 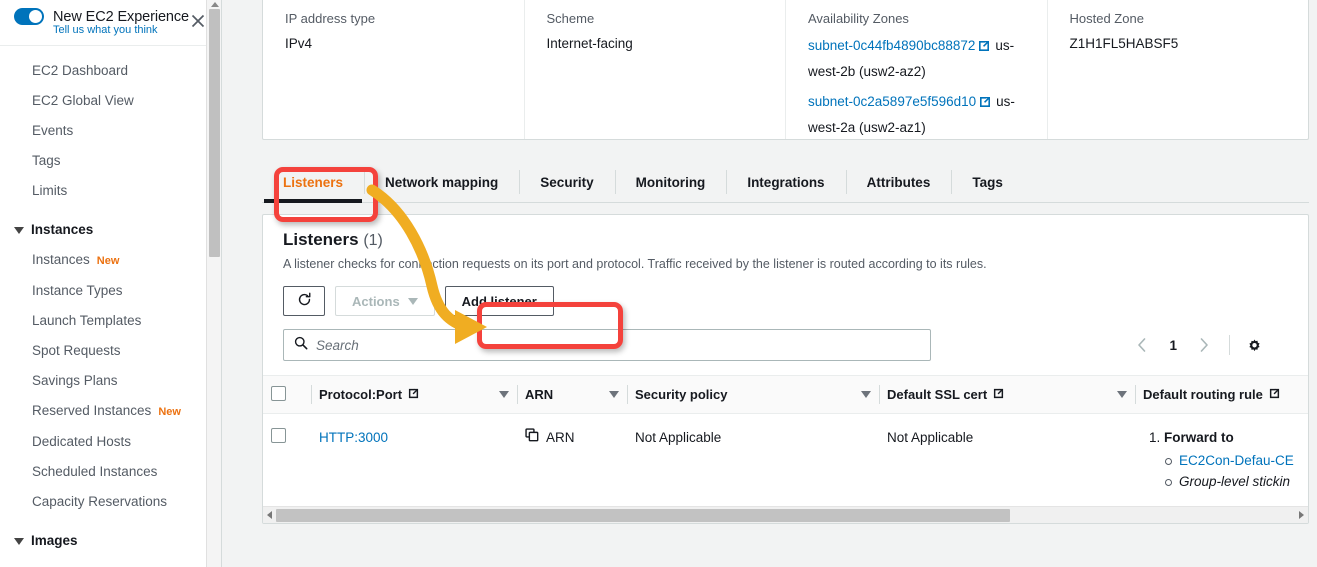 I want to click on scroll-left-icon, so click(x=269, y=515).